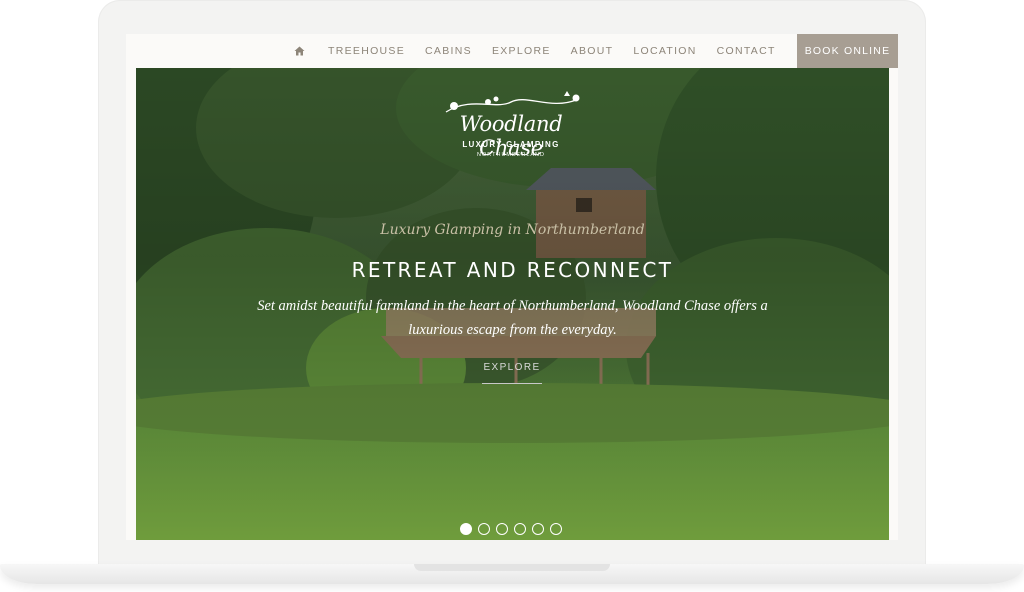  I want to click on home-icon, so click(299, 51).